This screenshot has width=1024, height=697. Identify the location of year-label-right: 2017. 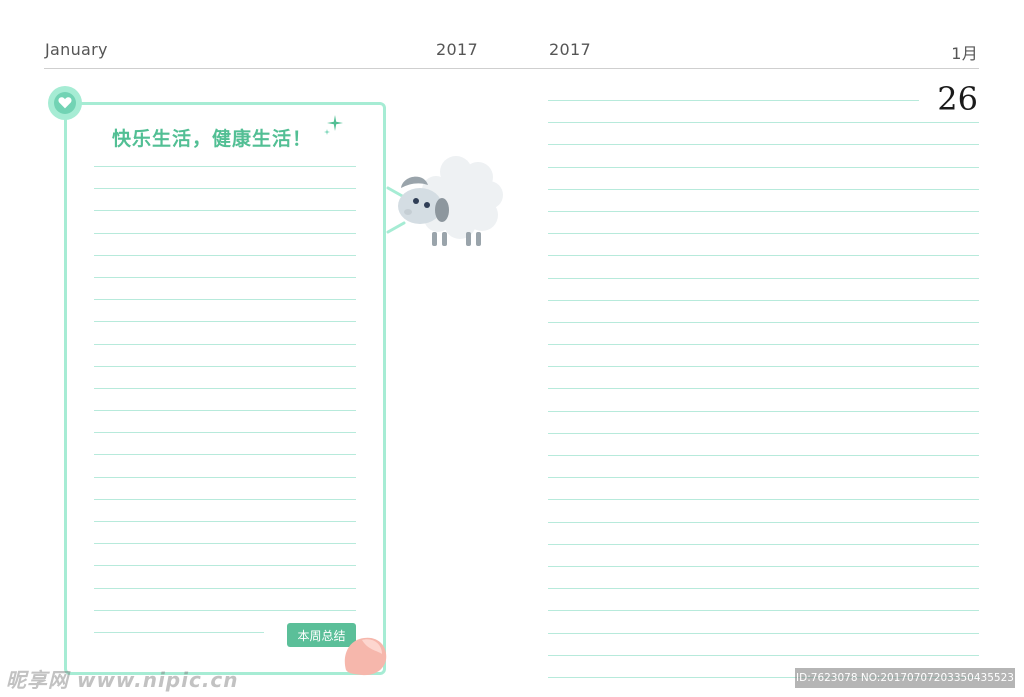
(570, 49).